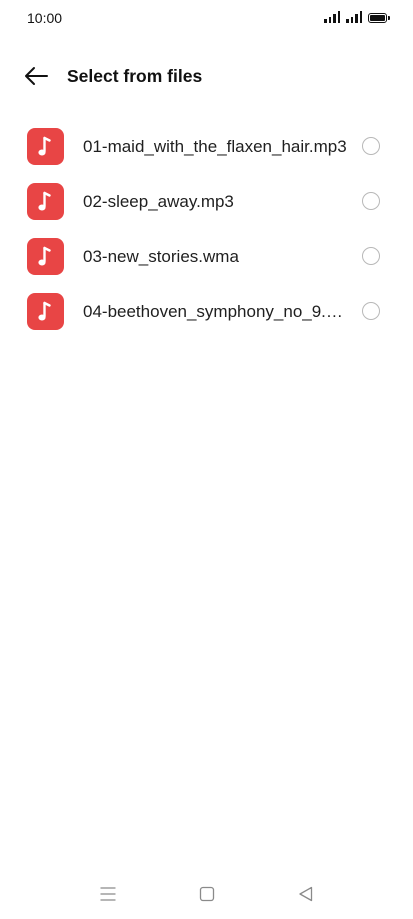 The image size is (413, 919). I want to click on square-home-icon, so click(207, 894).